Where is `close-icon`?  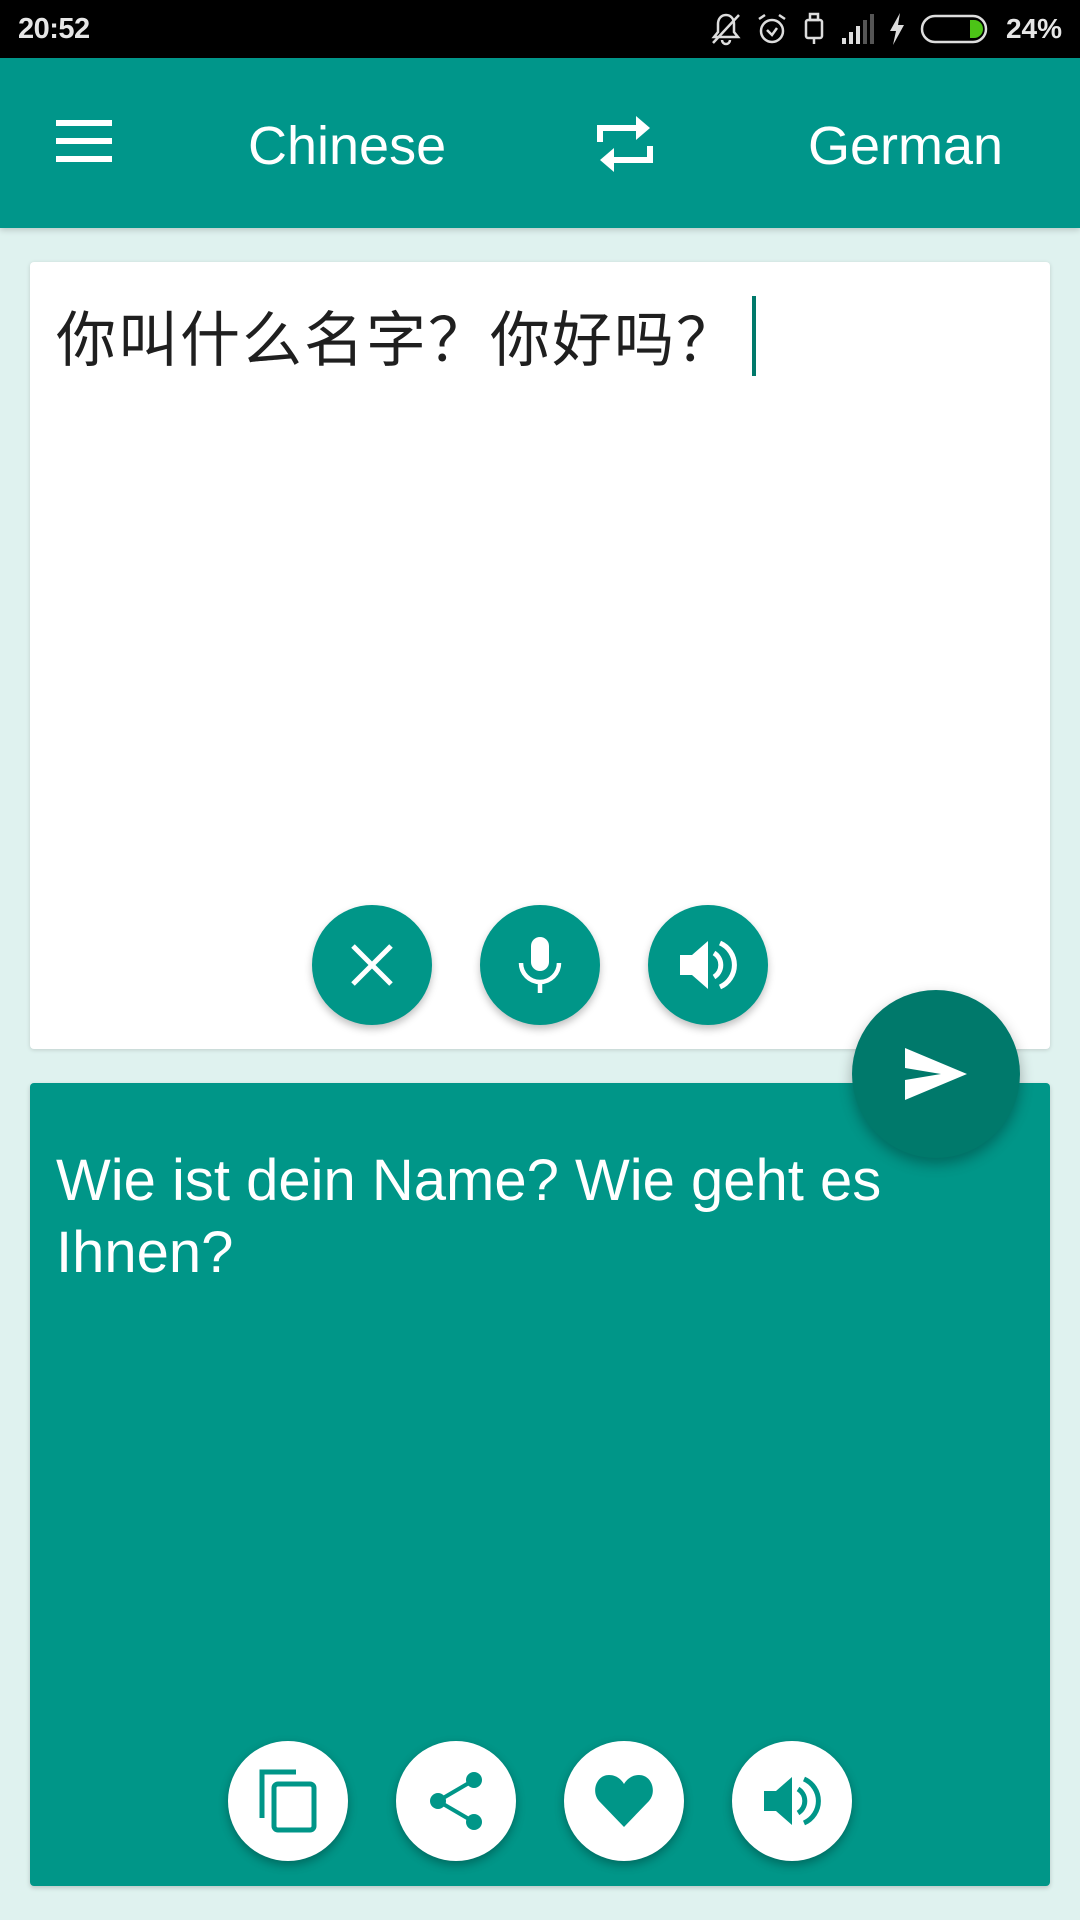 close-icon is located at coordinates (372, 965).